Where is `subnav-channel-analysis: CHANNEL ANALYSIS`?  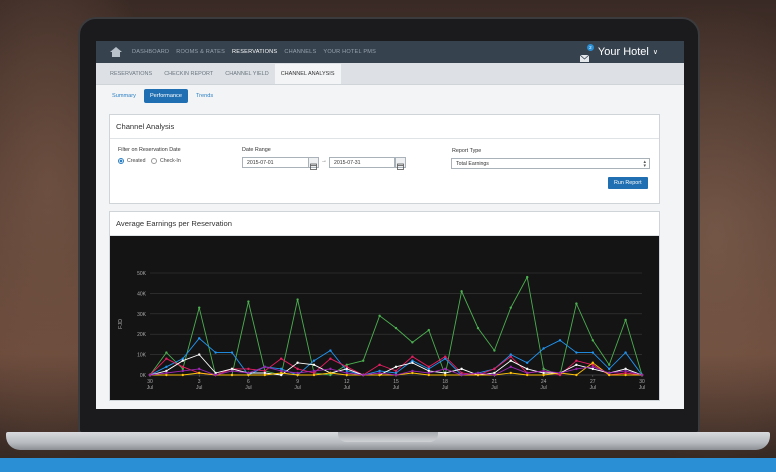
subnav-channel-analysis: CHANNEL ANALYSIS is located at coordinates (307, 74).